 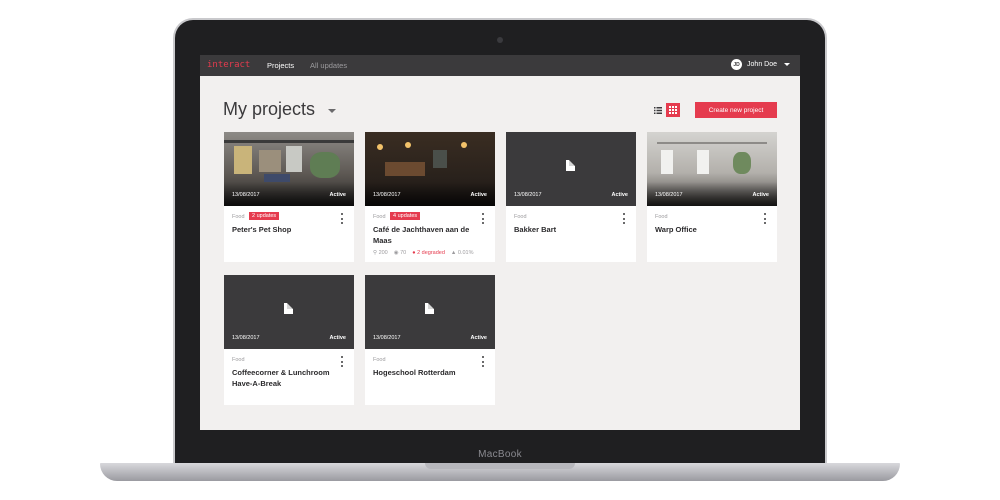 What do you see at coordinates (465, 253) in the screenshot?
I see `percent-value: 0.01%` at bounding box center [465, 253].